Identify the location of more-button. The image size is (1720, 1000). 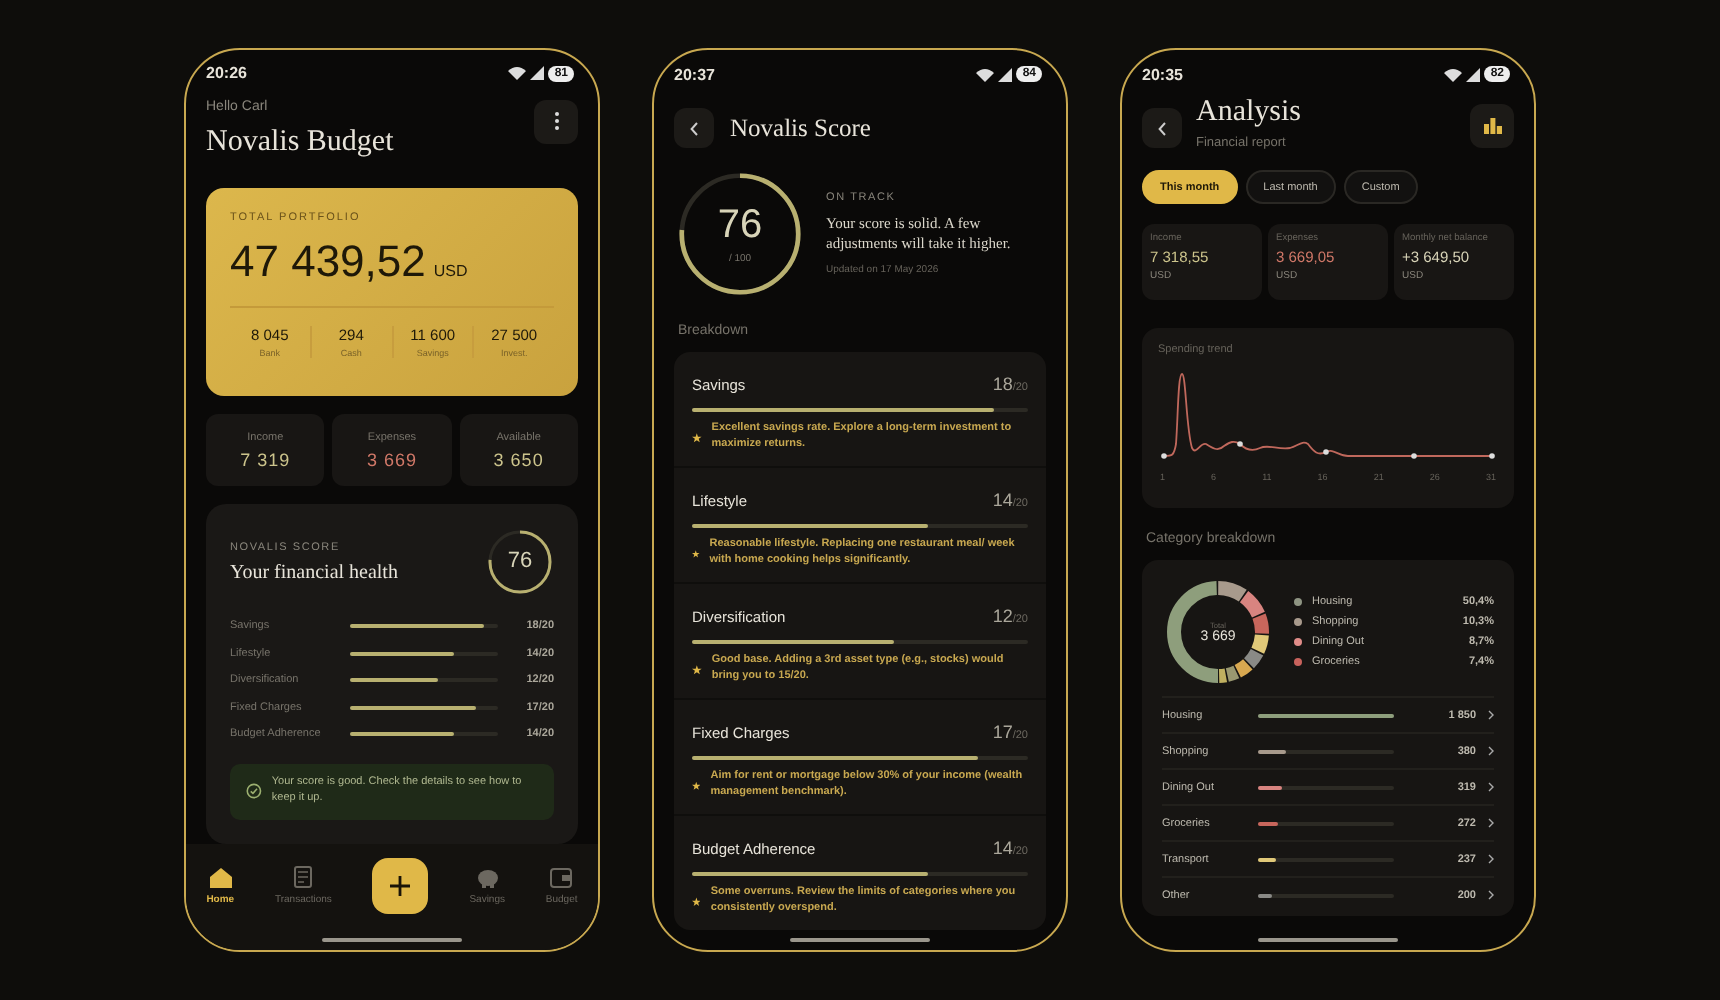
(556, 121).